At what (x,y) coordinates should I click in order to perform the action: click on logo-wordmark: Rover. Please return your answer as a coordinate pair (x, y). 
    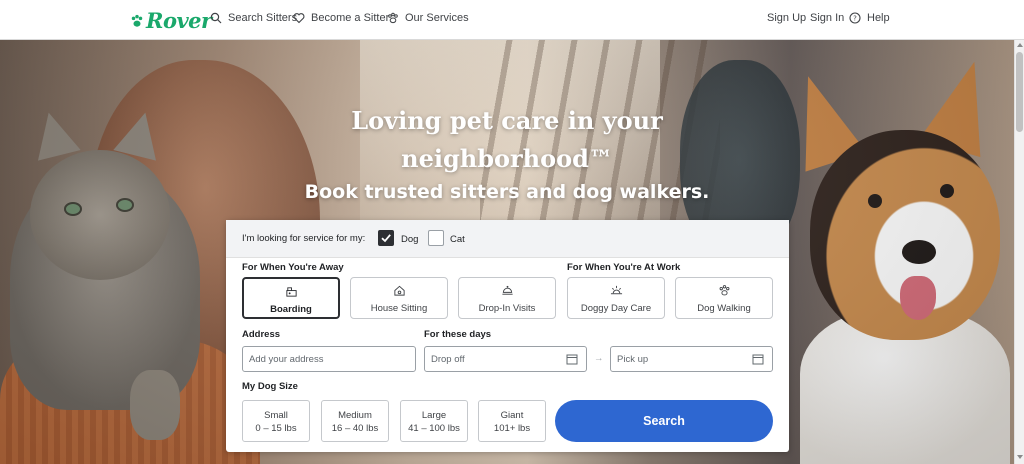
    Looking at the image, I should click on (179, 20).